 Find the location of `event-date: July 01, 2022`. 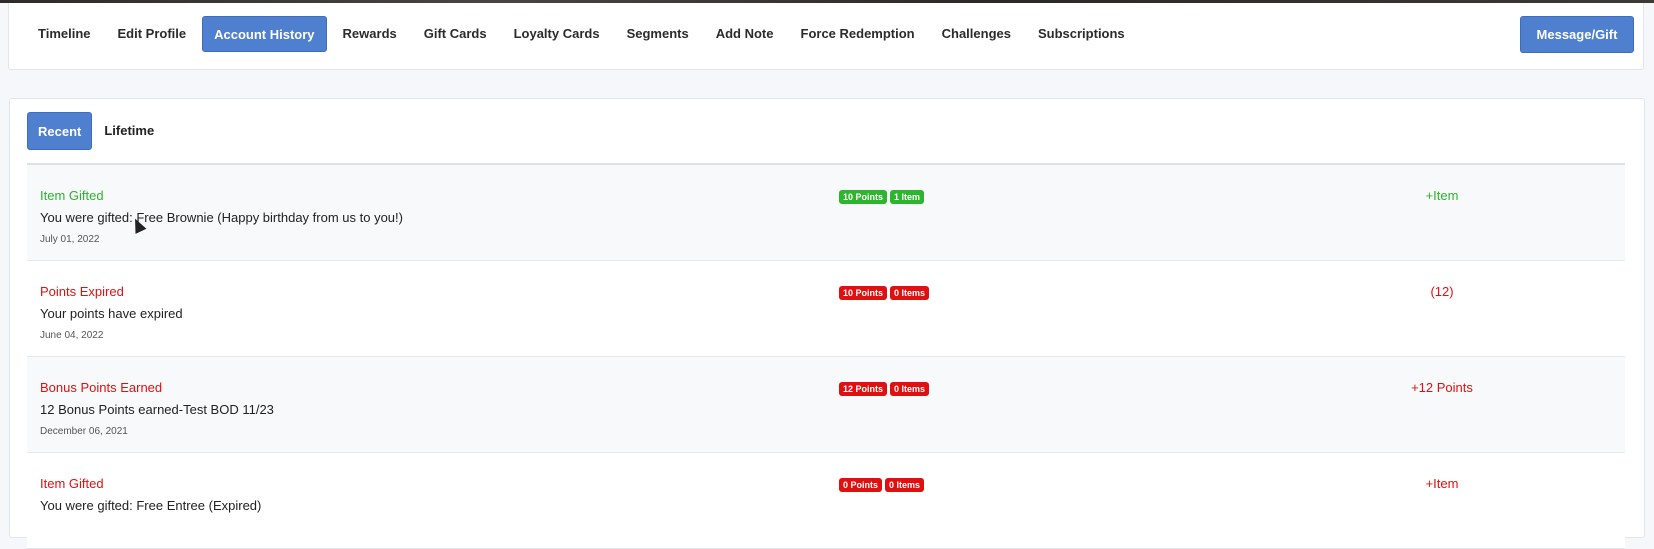

event-date: July 01, 2022 is located at coordinates (70, 239).